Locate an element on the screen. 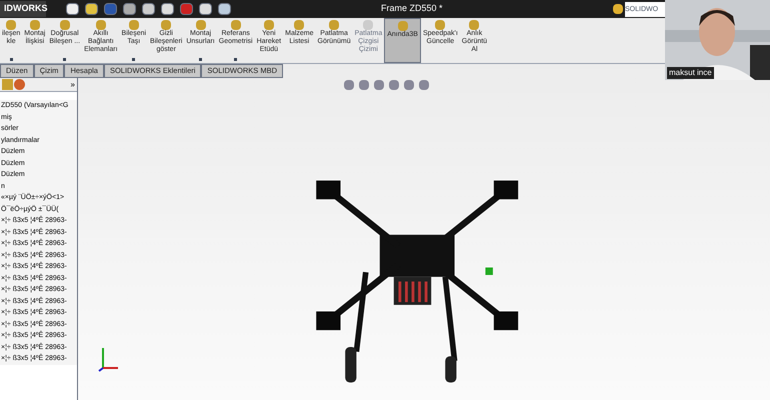 The height and width of the screenshot is (400, 770). window-title: Frame ZD550 * is located at coordinates (412, 9).